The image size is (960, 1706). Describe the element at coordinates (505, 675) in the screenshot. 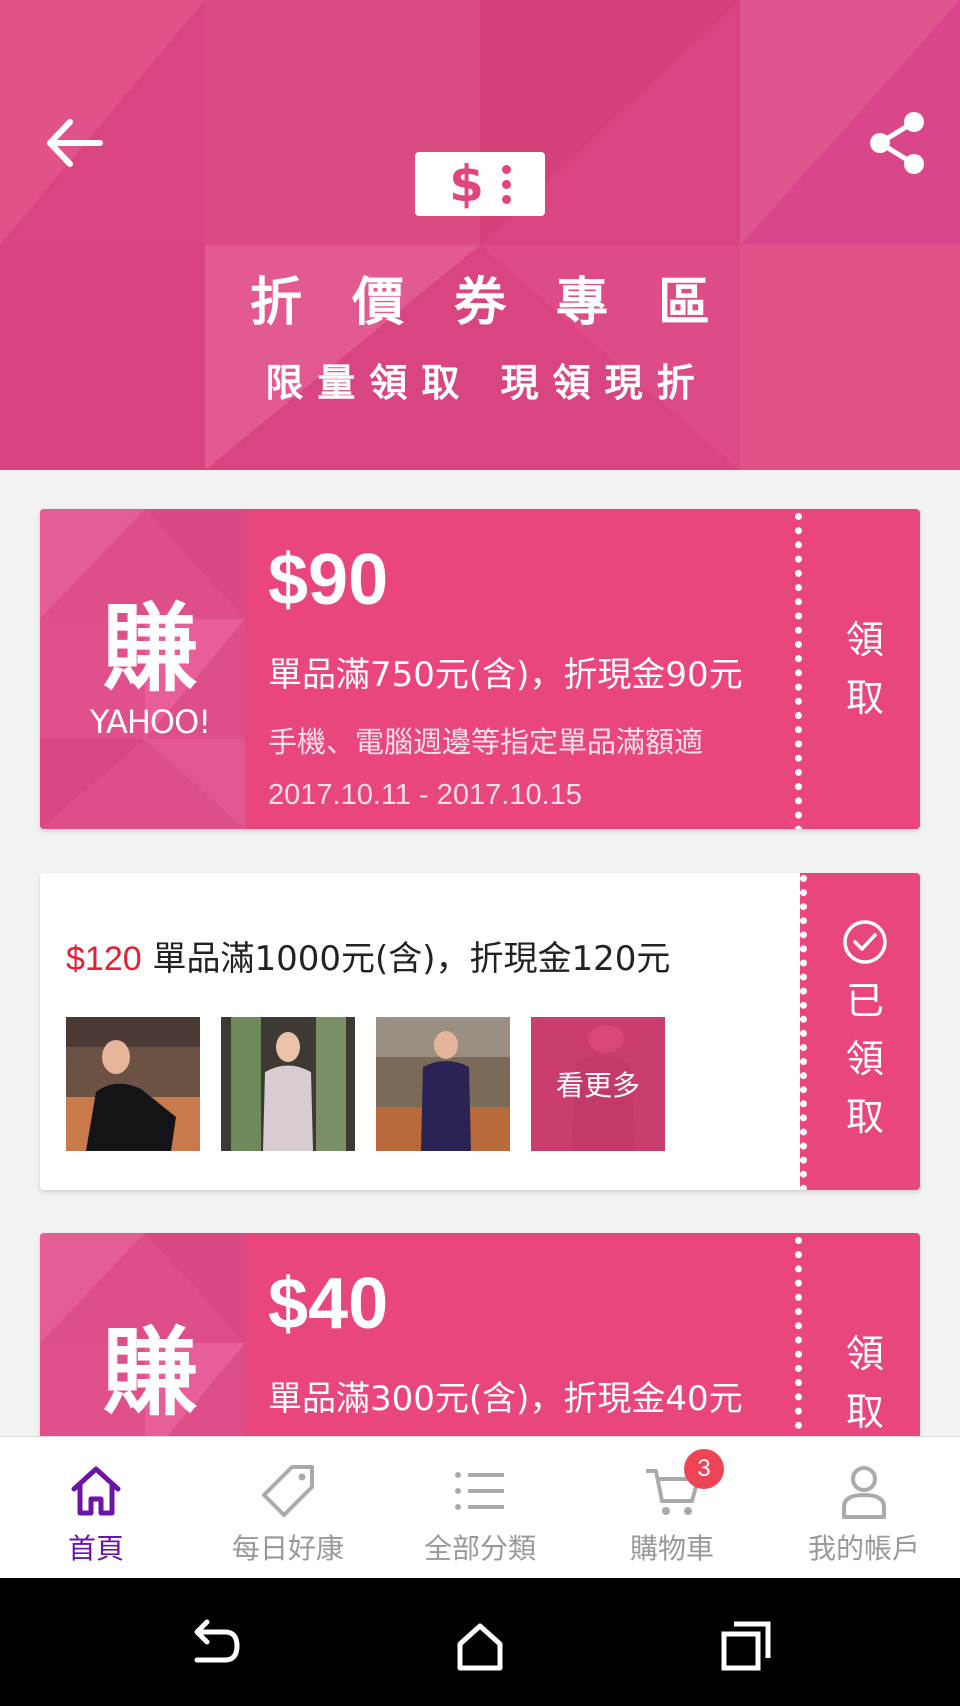

I see `coupon-condition: 單品滿750元(含)，折現金90元` at that location.